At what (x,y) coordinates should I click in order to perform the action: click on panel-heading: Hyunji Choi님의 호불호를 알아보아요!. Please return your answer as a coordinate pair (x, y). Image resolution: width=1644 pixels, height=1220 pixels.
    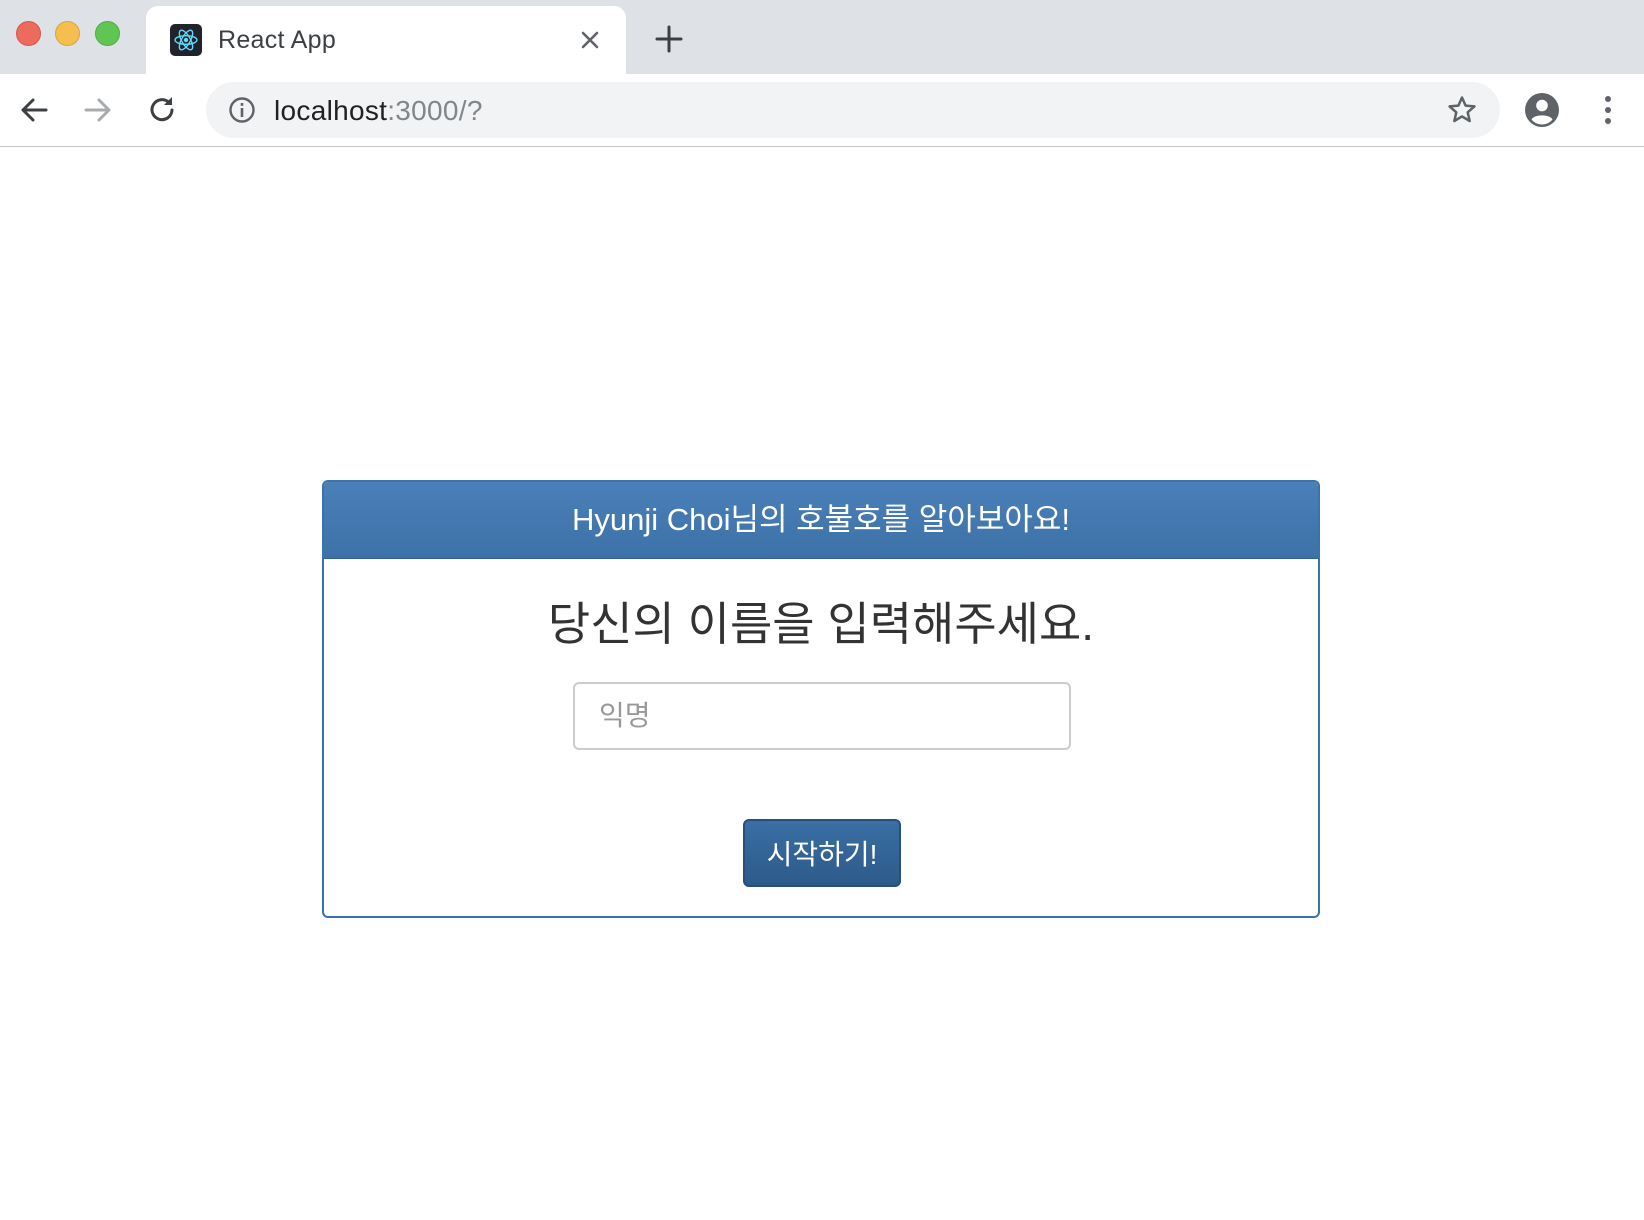
    Looking at the image, I should click on (821, 520).